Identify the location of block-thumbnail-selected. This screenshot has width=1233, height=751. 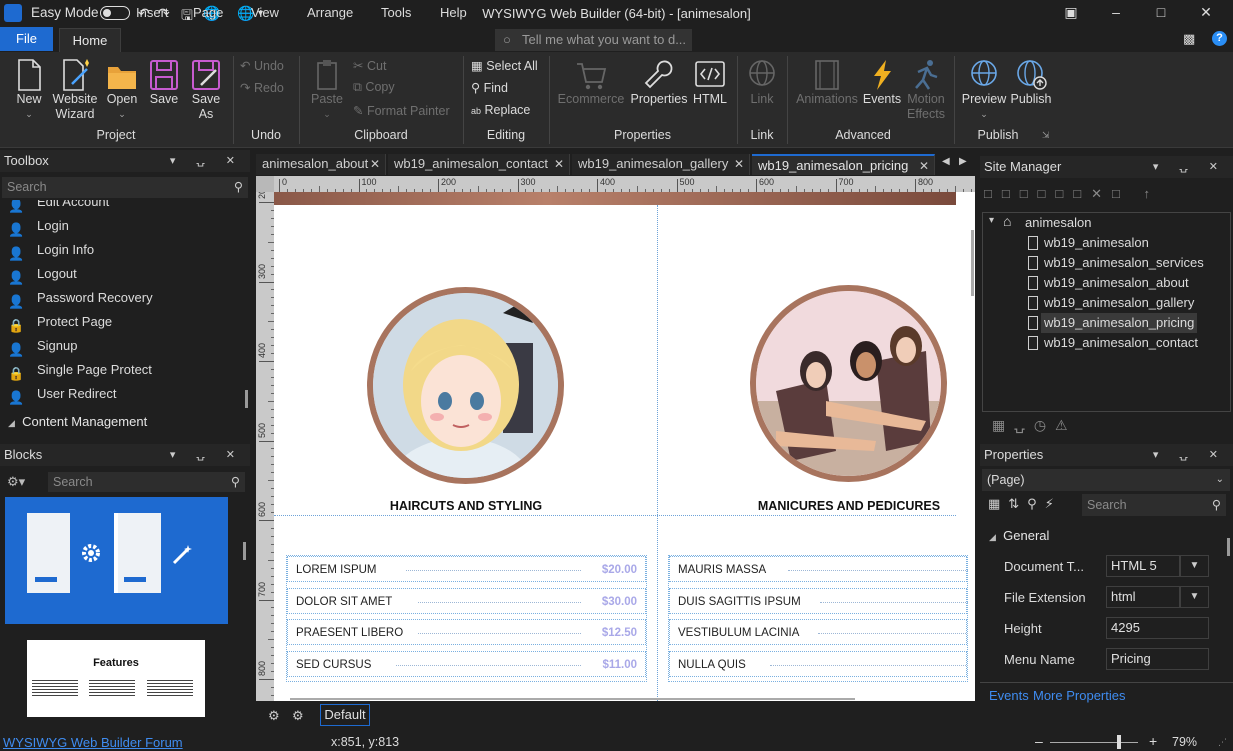
(116, 560).